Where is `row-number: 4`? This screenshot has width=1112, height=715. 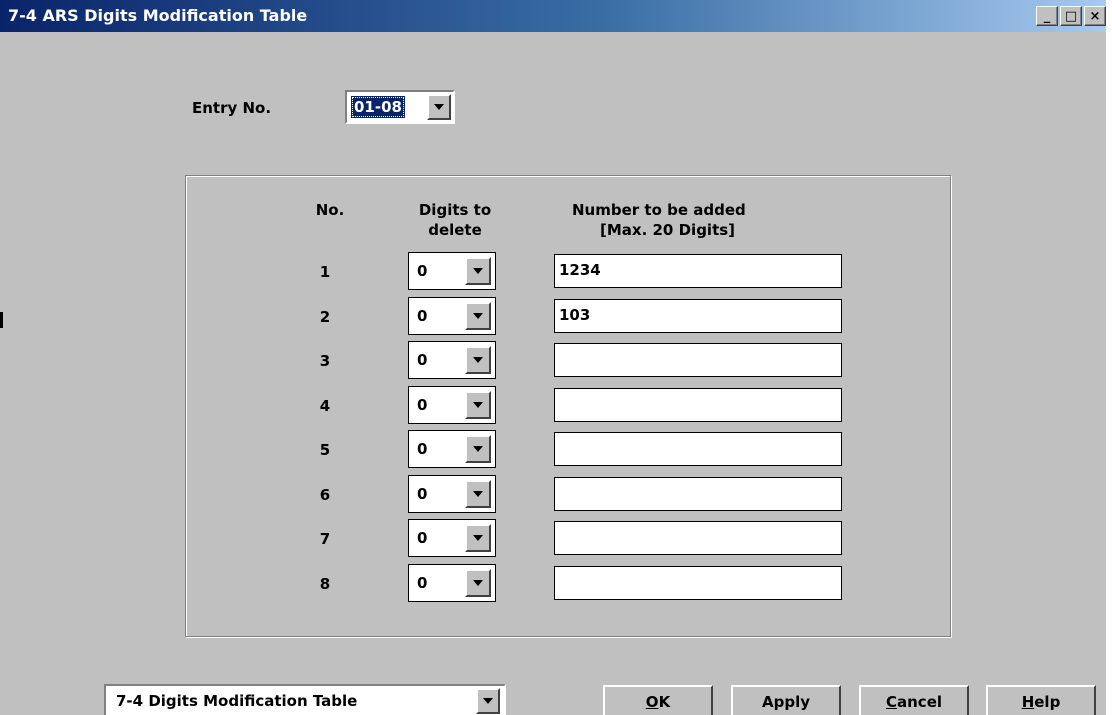 row-number: 4 is located at coordinates (325, 406).